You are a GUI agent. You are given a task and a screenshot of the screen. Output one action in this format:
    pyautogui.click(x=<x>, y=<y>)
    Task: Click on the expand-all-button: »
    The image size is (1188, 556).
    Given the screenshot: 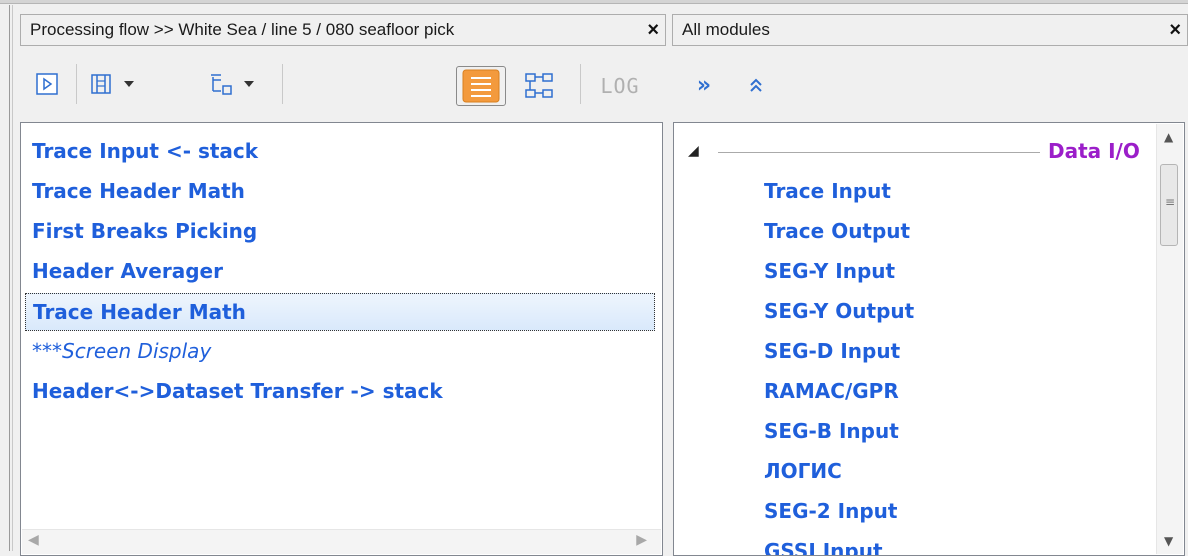 What is the action you would take?
    pyautogui.click(x=704, y=85)
    